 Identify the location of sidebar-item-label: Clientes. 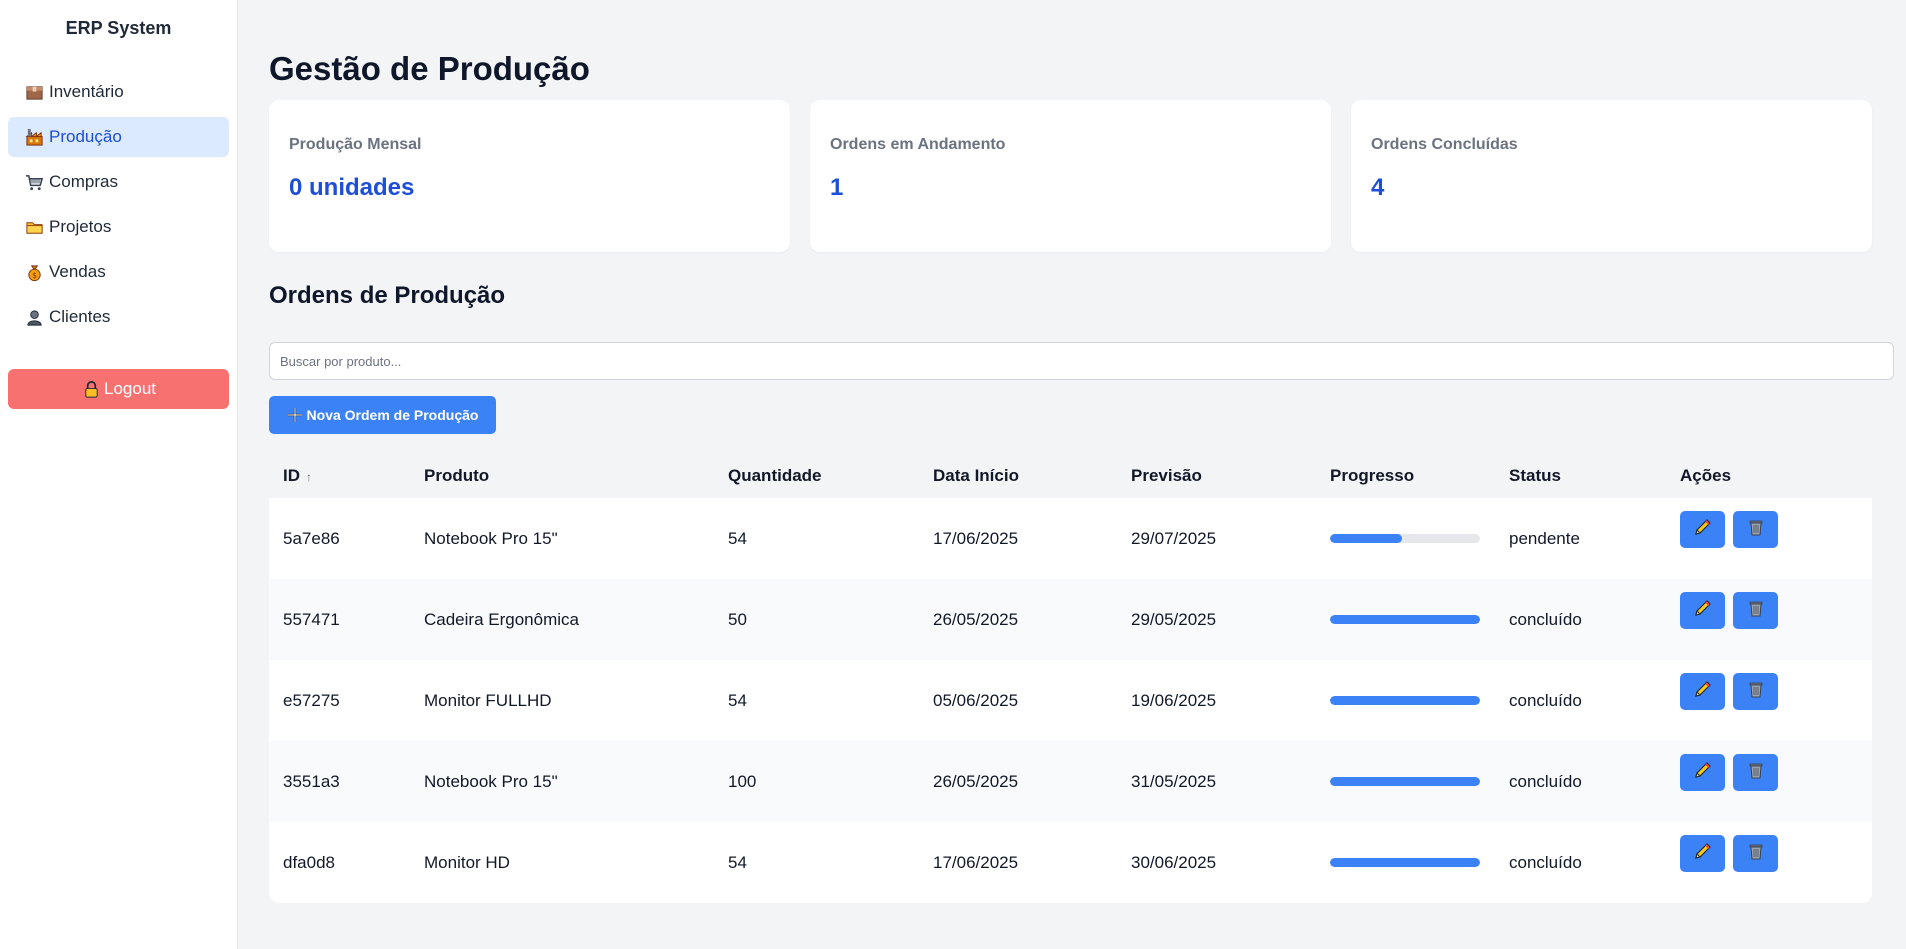
(80, 316).